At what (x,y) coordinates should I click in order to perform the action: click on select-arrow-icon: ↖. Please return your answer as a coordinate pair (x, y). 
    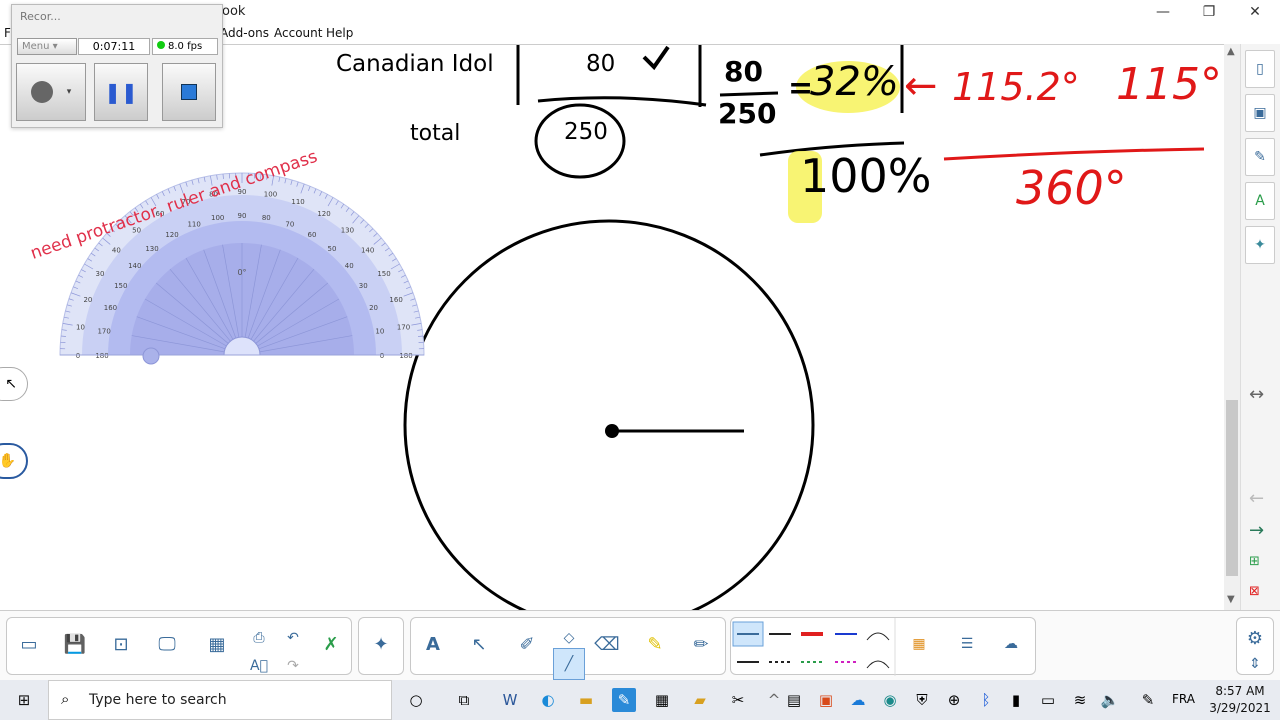
    Looking at the image, I should click on (479, 644).